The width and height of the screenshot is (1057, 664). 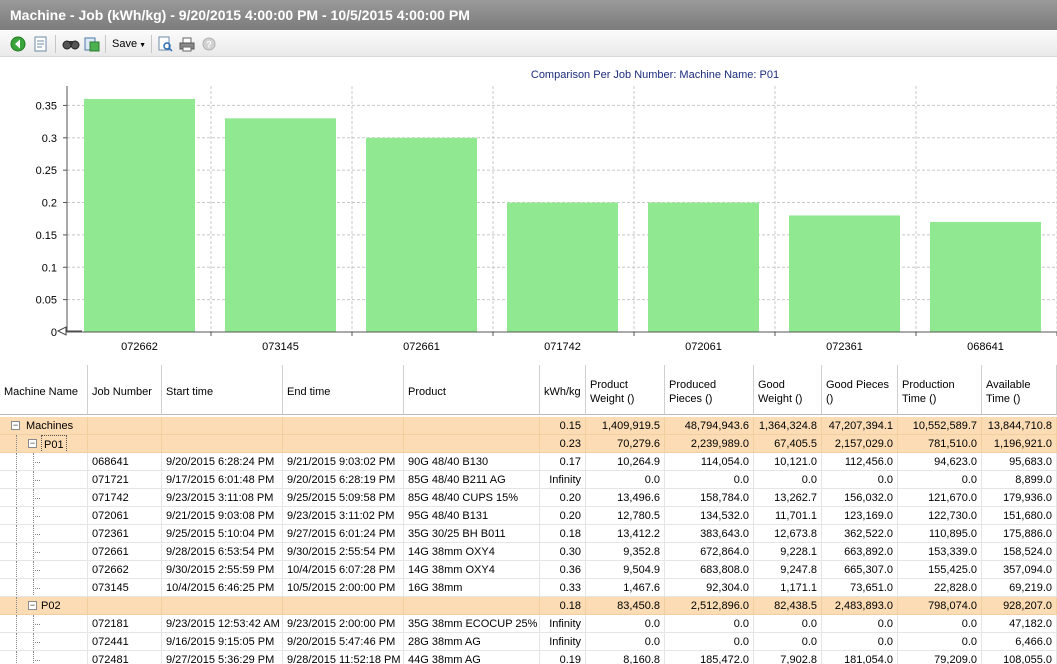 I want to click on tree-node-label: Machines, so click(x=49, y=425).